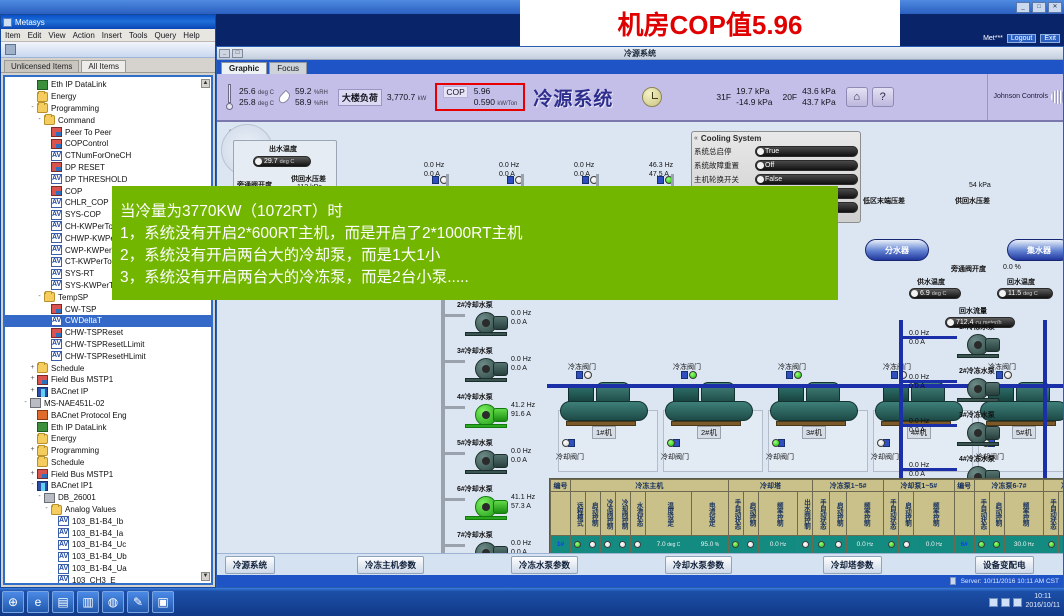 This screenshot has width=1064, height=616. Describe the element at coordinates (108, 179) in the screenshot. I see `tree-item-dp-threshold: AV DP THRESHOLD` at that location.